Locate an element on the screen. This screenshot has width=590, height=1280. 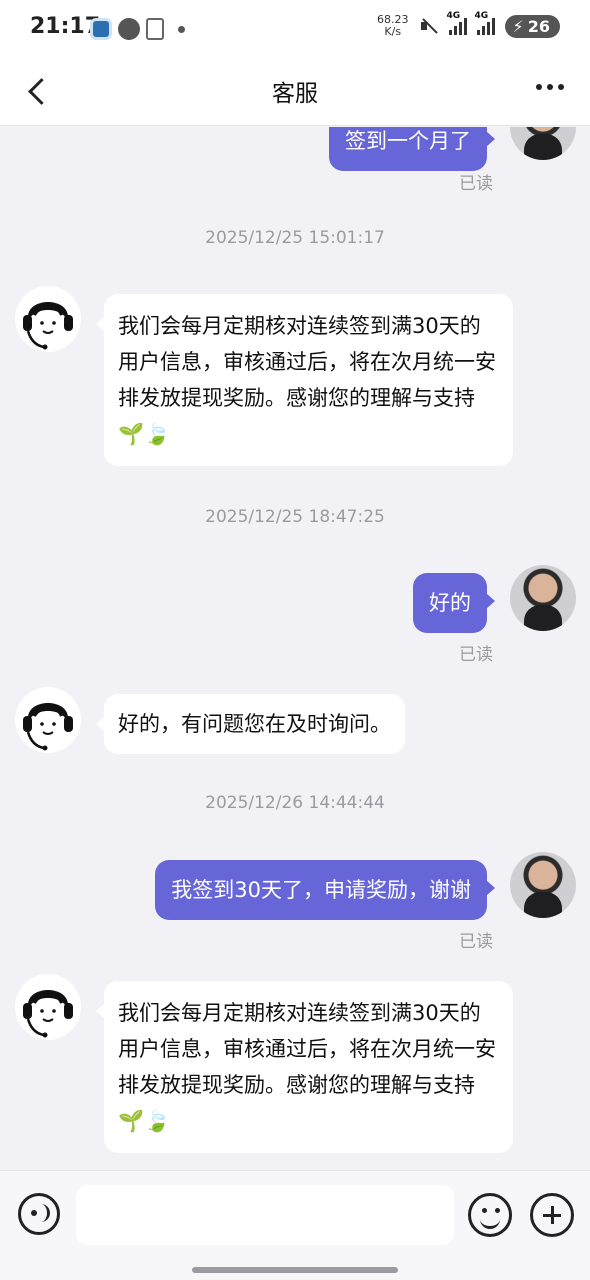
agent-message-bubble: 好的，有问题您在及时询问。 is located at coordinates (250, 724).